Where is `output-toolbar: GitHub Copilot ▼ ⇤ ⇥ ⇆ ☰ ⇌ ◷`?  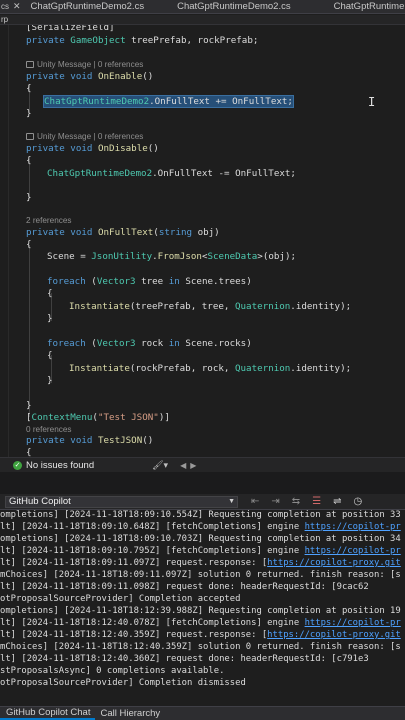 output-toolbar: GitHub Copilot ▼ ⇤ ⇥ ⇆ ☰ ⇌ ◷ is located at coordinates (202, 502).